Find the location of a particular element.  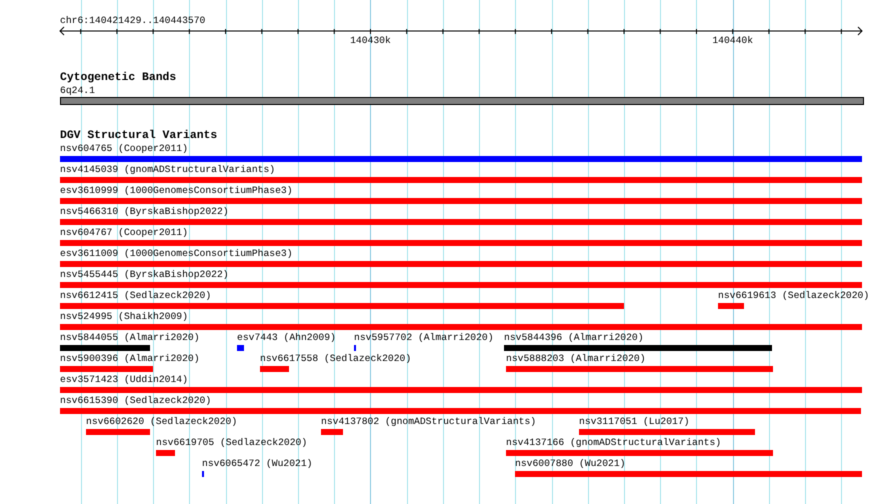

feature-label: nsv604767 (Cooper2011) is located at coordinates (124, 233).